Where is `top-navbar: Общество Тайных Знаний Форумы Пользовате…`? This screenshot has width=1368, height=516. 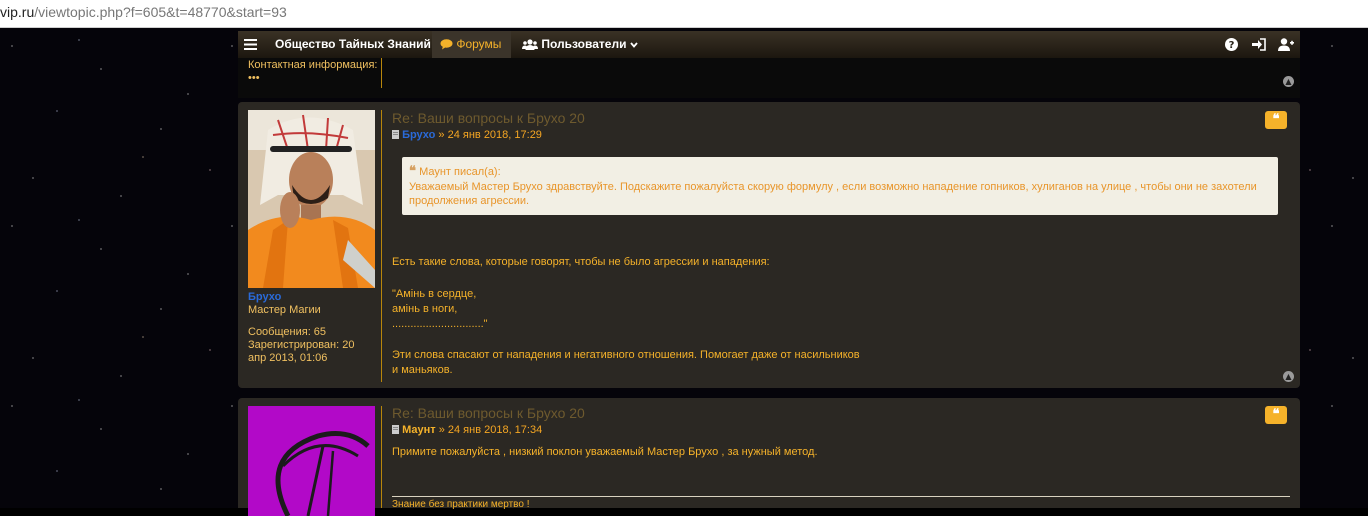 top-navbar: Общество Тайных Знаний Форумы Пользовате… is located at coordinates (769, 44).